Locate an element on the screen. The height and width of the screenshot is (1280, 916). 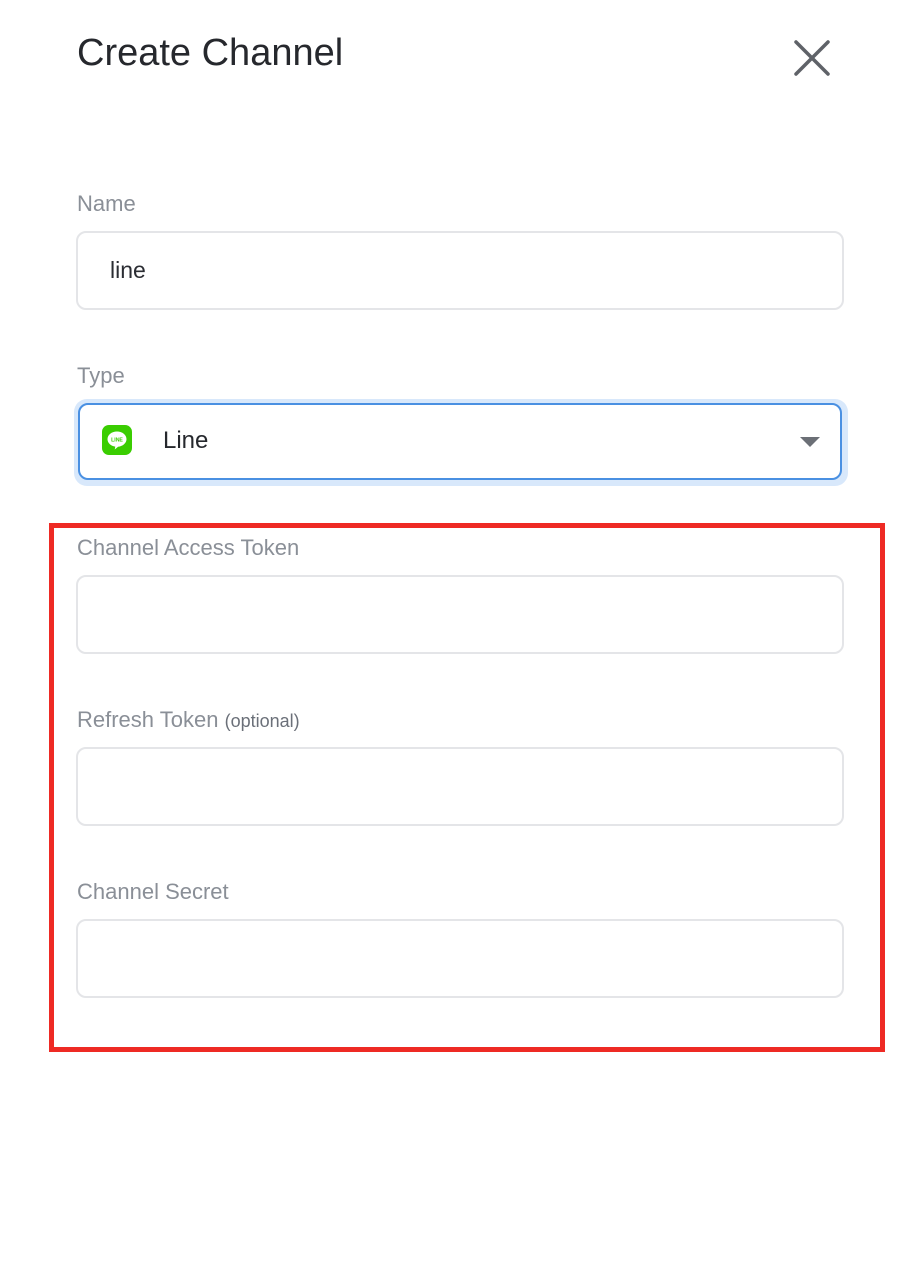
type-label: Type is located at coordinates (101, 375).